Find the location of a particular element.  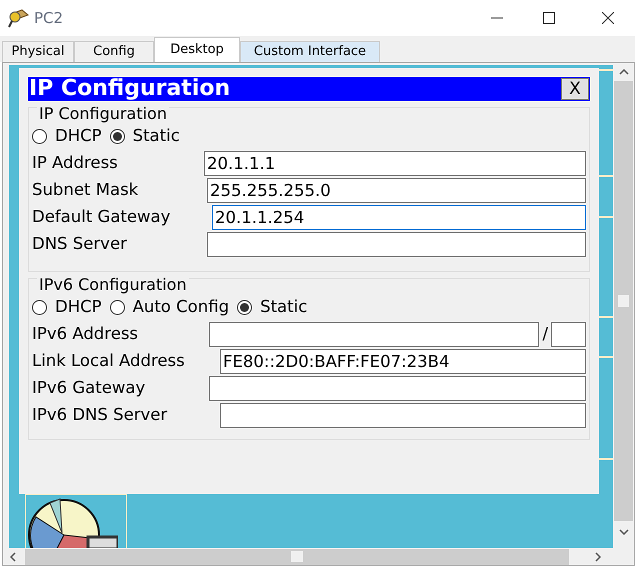

tab: Physical is located at coordinates (38, 51).